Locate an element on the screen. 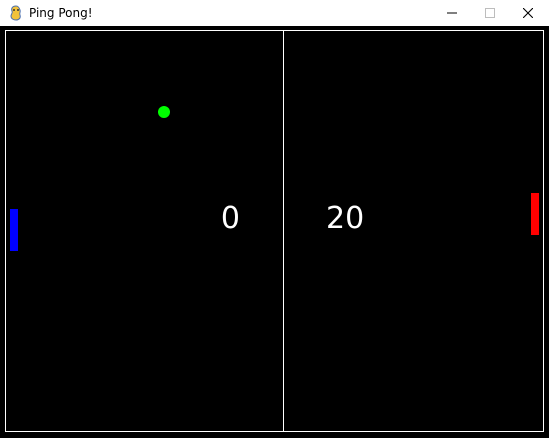  title-bar: Ping Pong! is located at coordinates (274, 13).